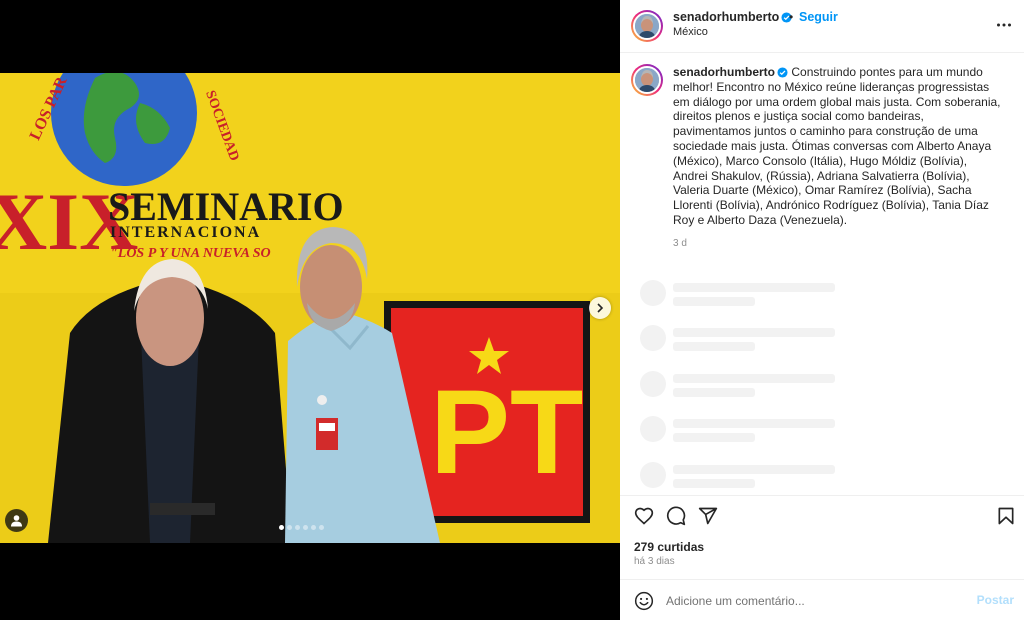 This screenshot has width=1024, height=620. I want to click on post-header: senadorhumberto • Seguir México, so click(822, 26).